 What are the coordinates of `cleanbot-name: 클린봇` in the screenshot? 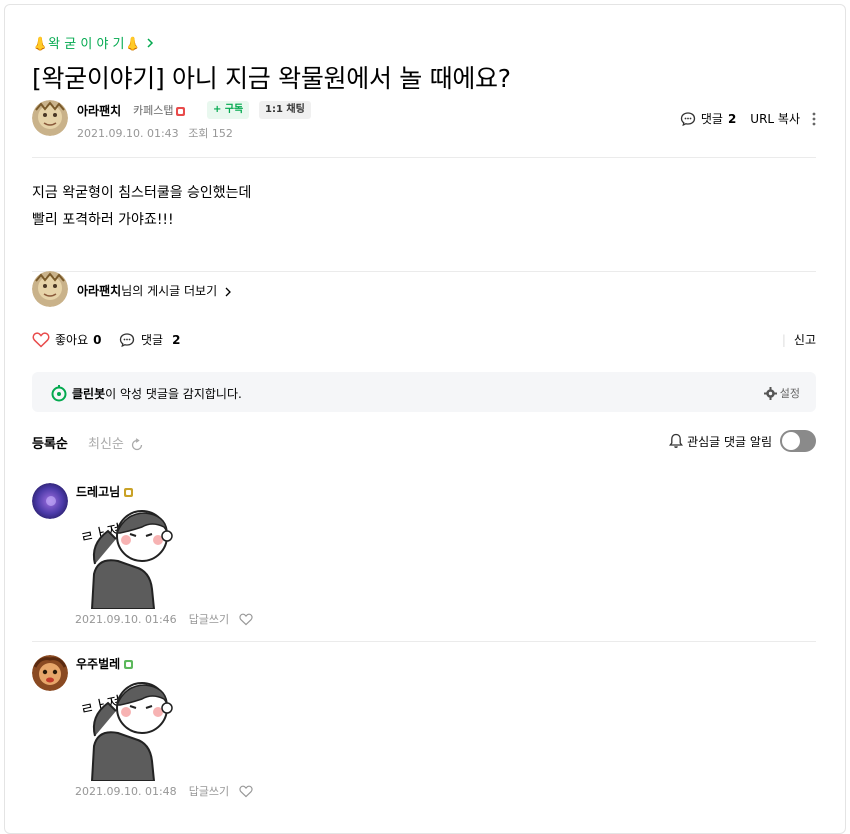 It's located at (89, 393).